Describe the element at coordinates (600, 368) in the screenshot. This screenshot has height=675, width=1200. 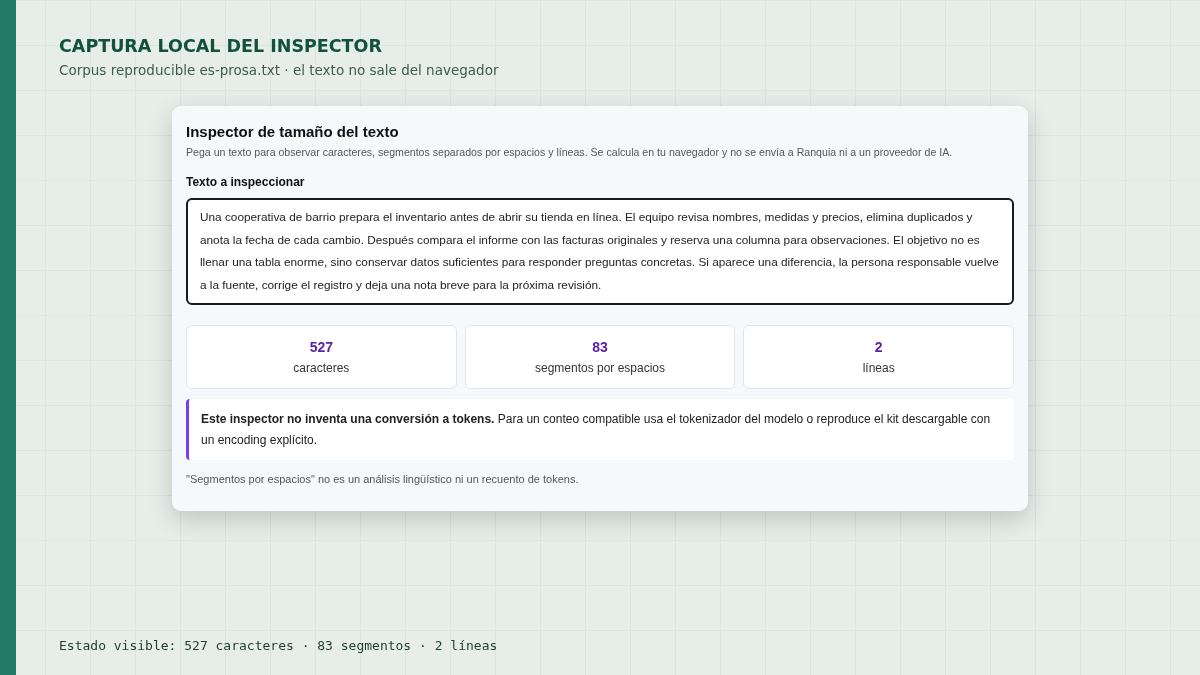
I see `stat-label: segmentos por espacios` at that location.